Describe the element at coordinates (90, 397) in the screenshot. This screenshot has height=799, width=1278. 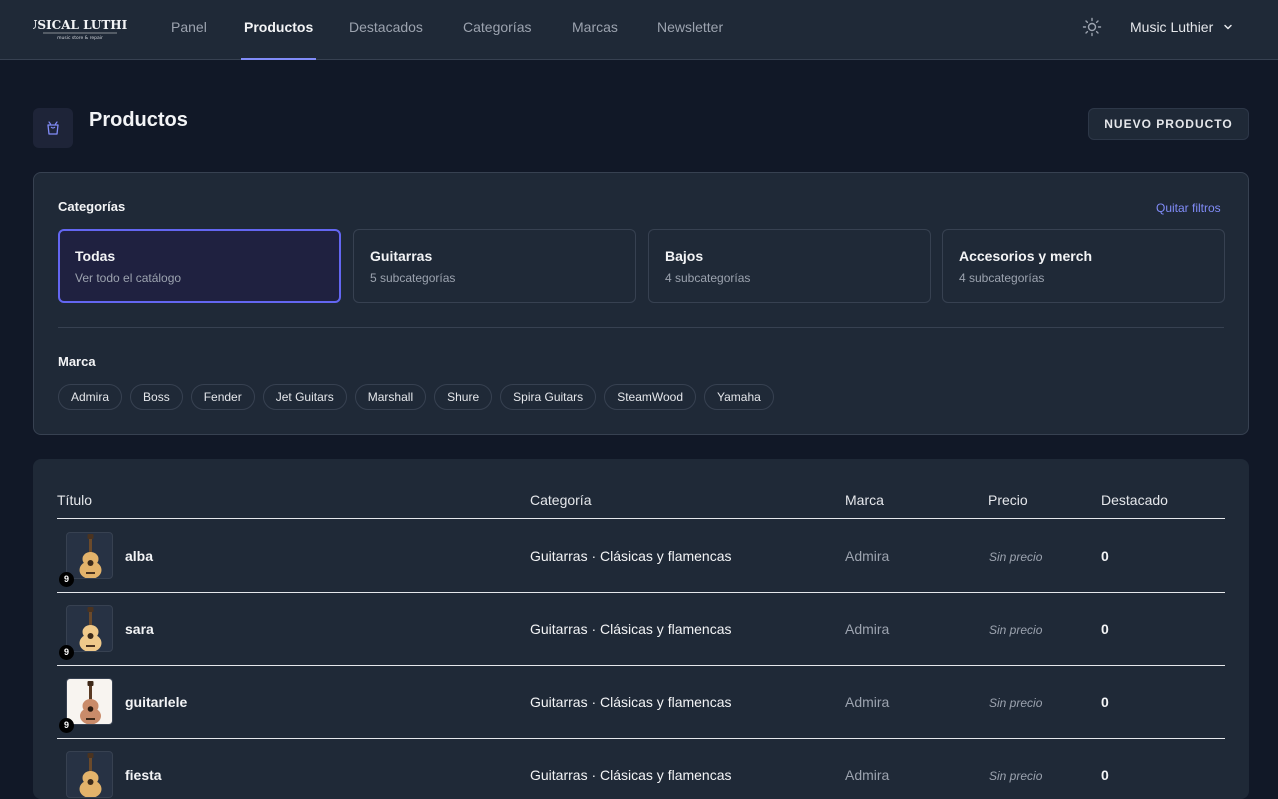
I see `brand-pill-admira: Admira` at that location.